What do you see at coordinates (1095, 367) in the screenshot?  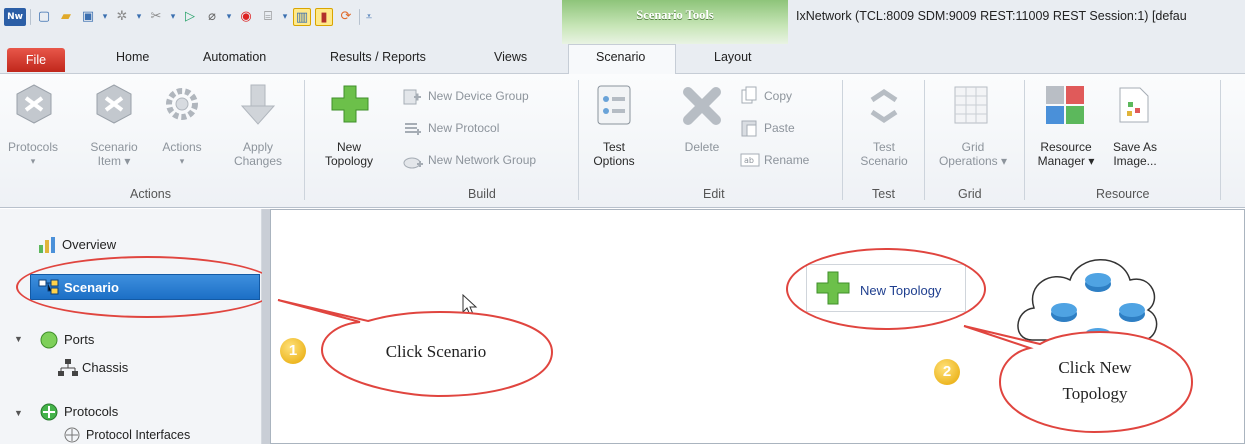 I see `callout-2-text-line1: Click New` at bounding box center [1095, 367].